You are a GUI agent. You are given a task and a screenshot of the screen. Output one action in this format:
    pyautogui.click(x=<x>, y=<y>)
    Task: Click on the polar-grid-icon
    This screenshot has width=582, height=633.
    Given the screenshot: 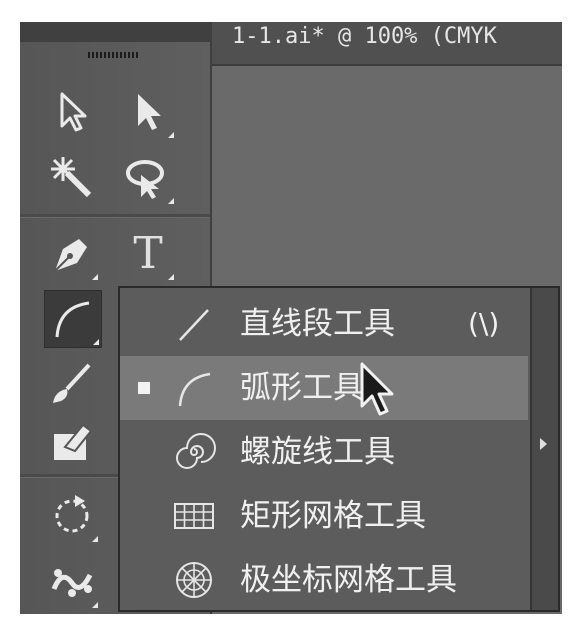 What is the action you would take?
    pyautogui.click(x=194, y=580)
    